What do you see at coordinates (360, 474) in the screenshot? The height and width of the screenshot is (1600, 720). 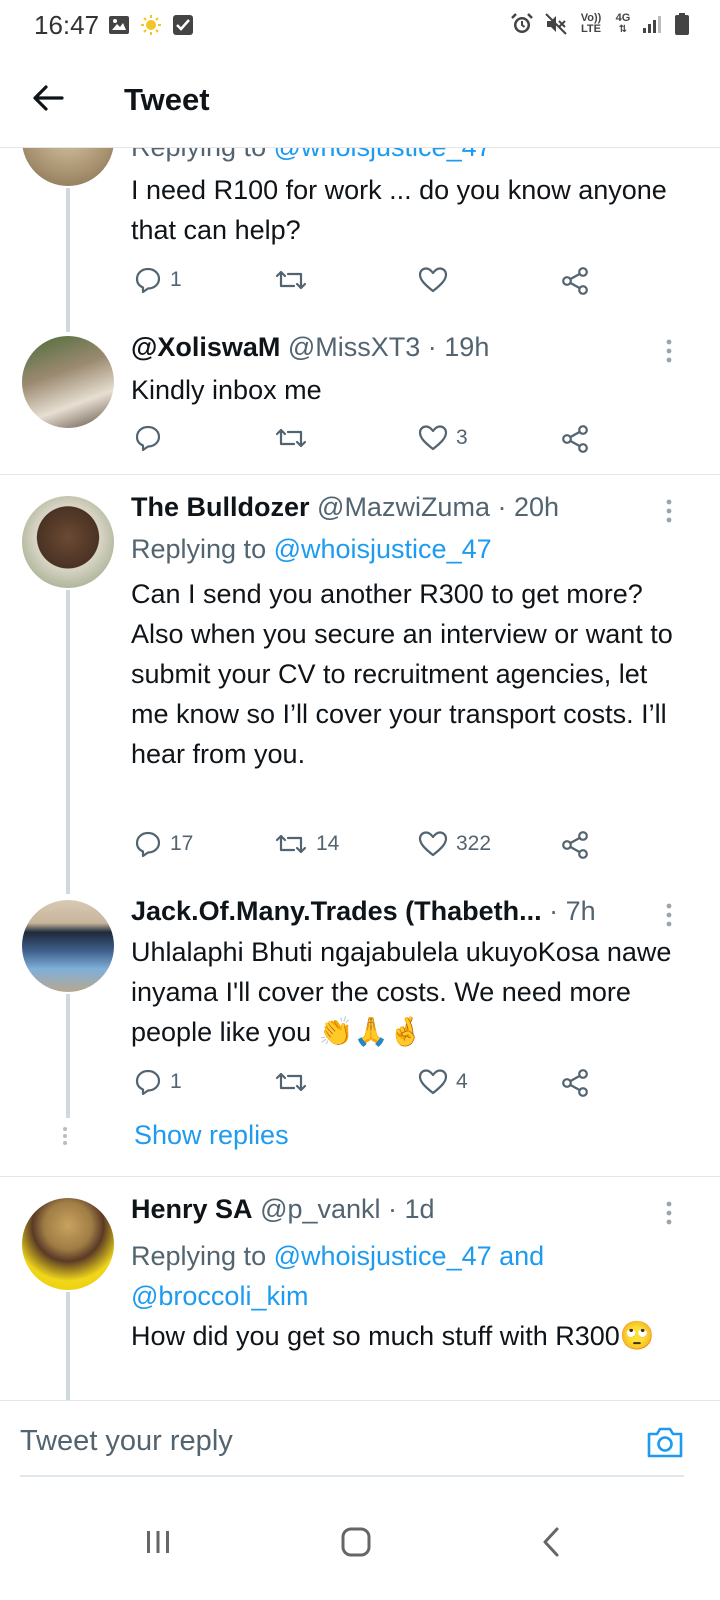 I see `divider` at bounding box center [360, 474].